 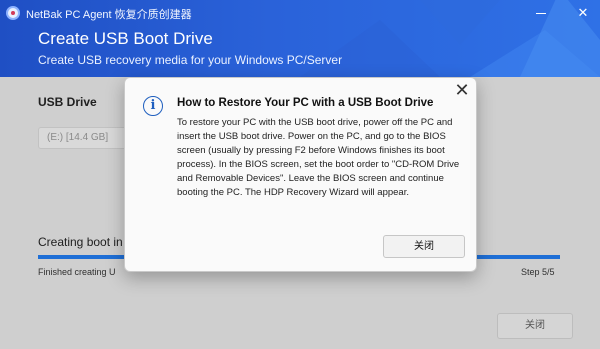 What do you see at coordinates (535, 326) in the screenshot?
I see `close-button: 关闭` at bounding box center [535, 326].